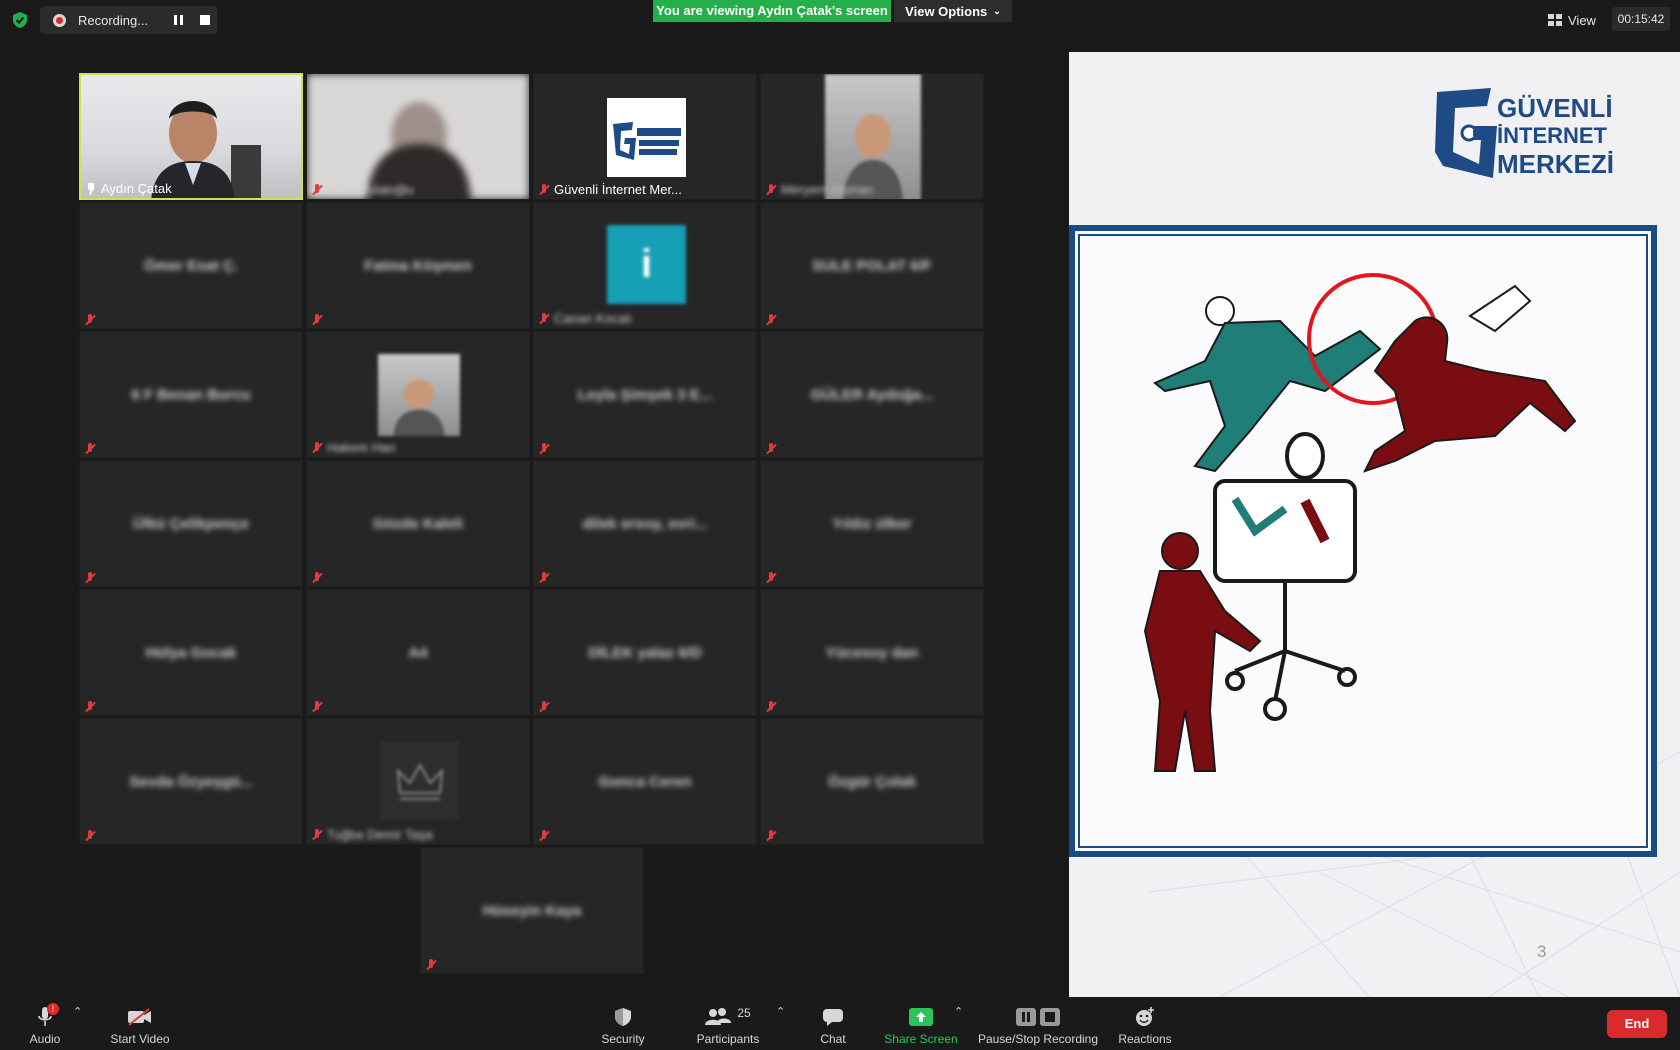 The image size is (1680, 1050). Describe the element at coordinates (370, 189) in the screenshot. I see `participant-name: Ayşe Pulatoğlu` at that location.